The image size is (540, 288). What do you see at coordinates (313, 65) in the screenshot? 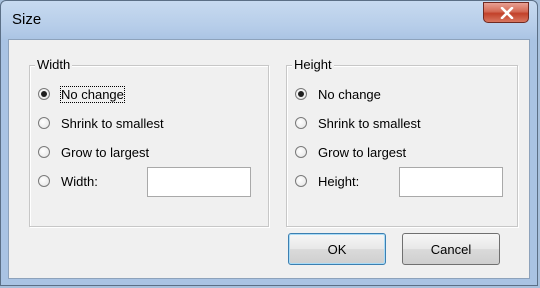
I see `height-group-label: Height` at bounding box center [313, 65].